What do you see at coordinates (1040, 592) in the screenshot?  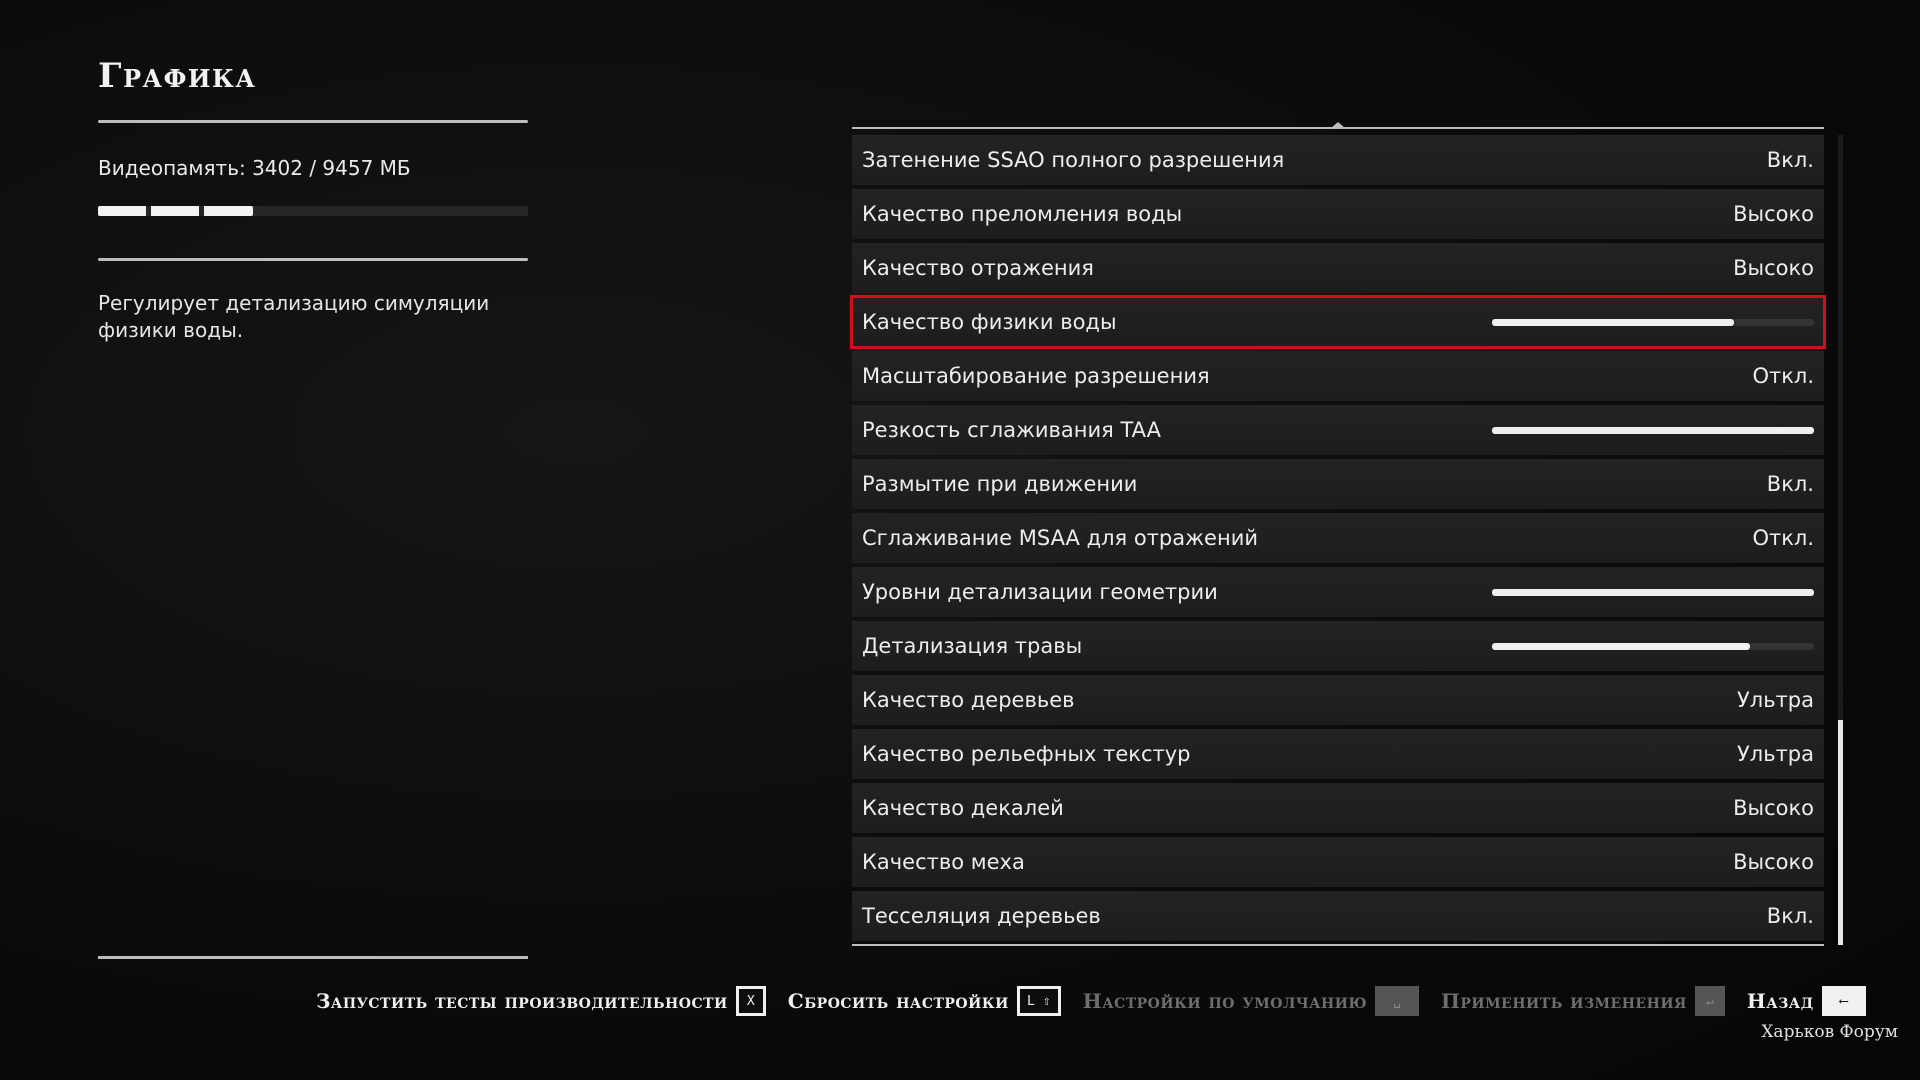 I see `setting-label: Уровни детализации геометрии` at bounding box center [1040, 592].